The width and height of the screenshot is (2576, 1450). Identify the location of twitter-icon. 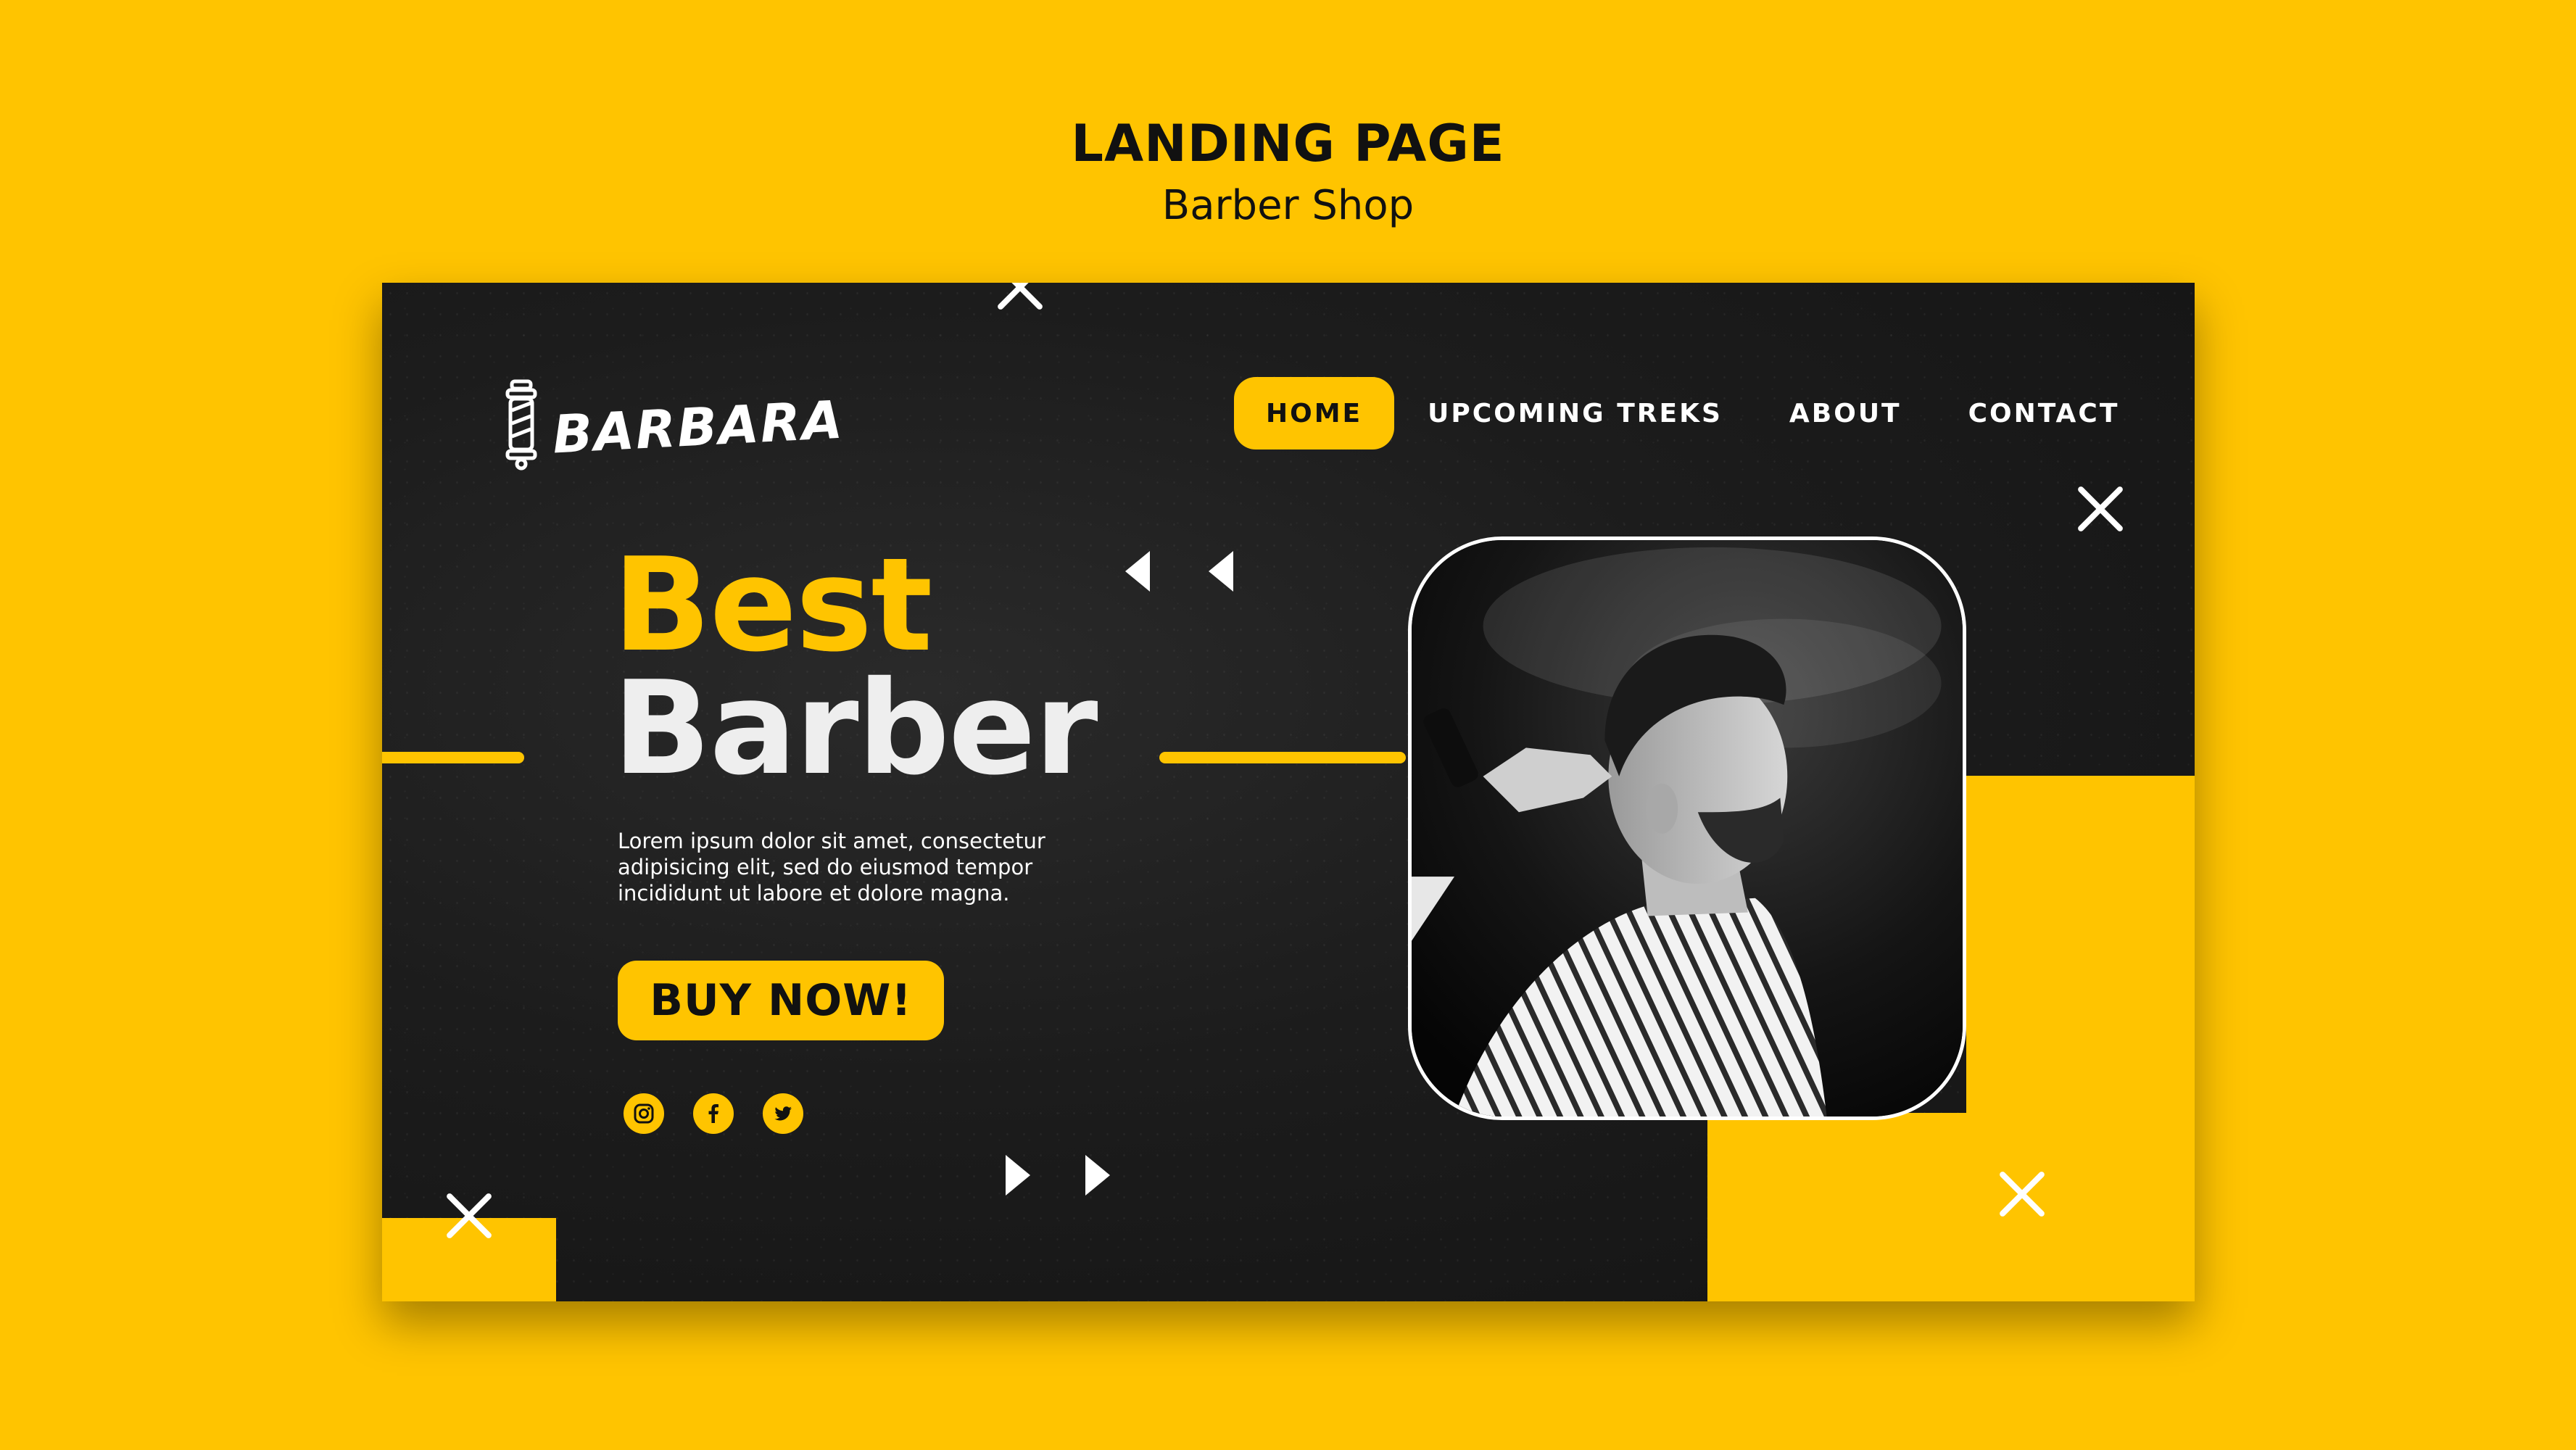
(783, 1113).